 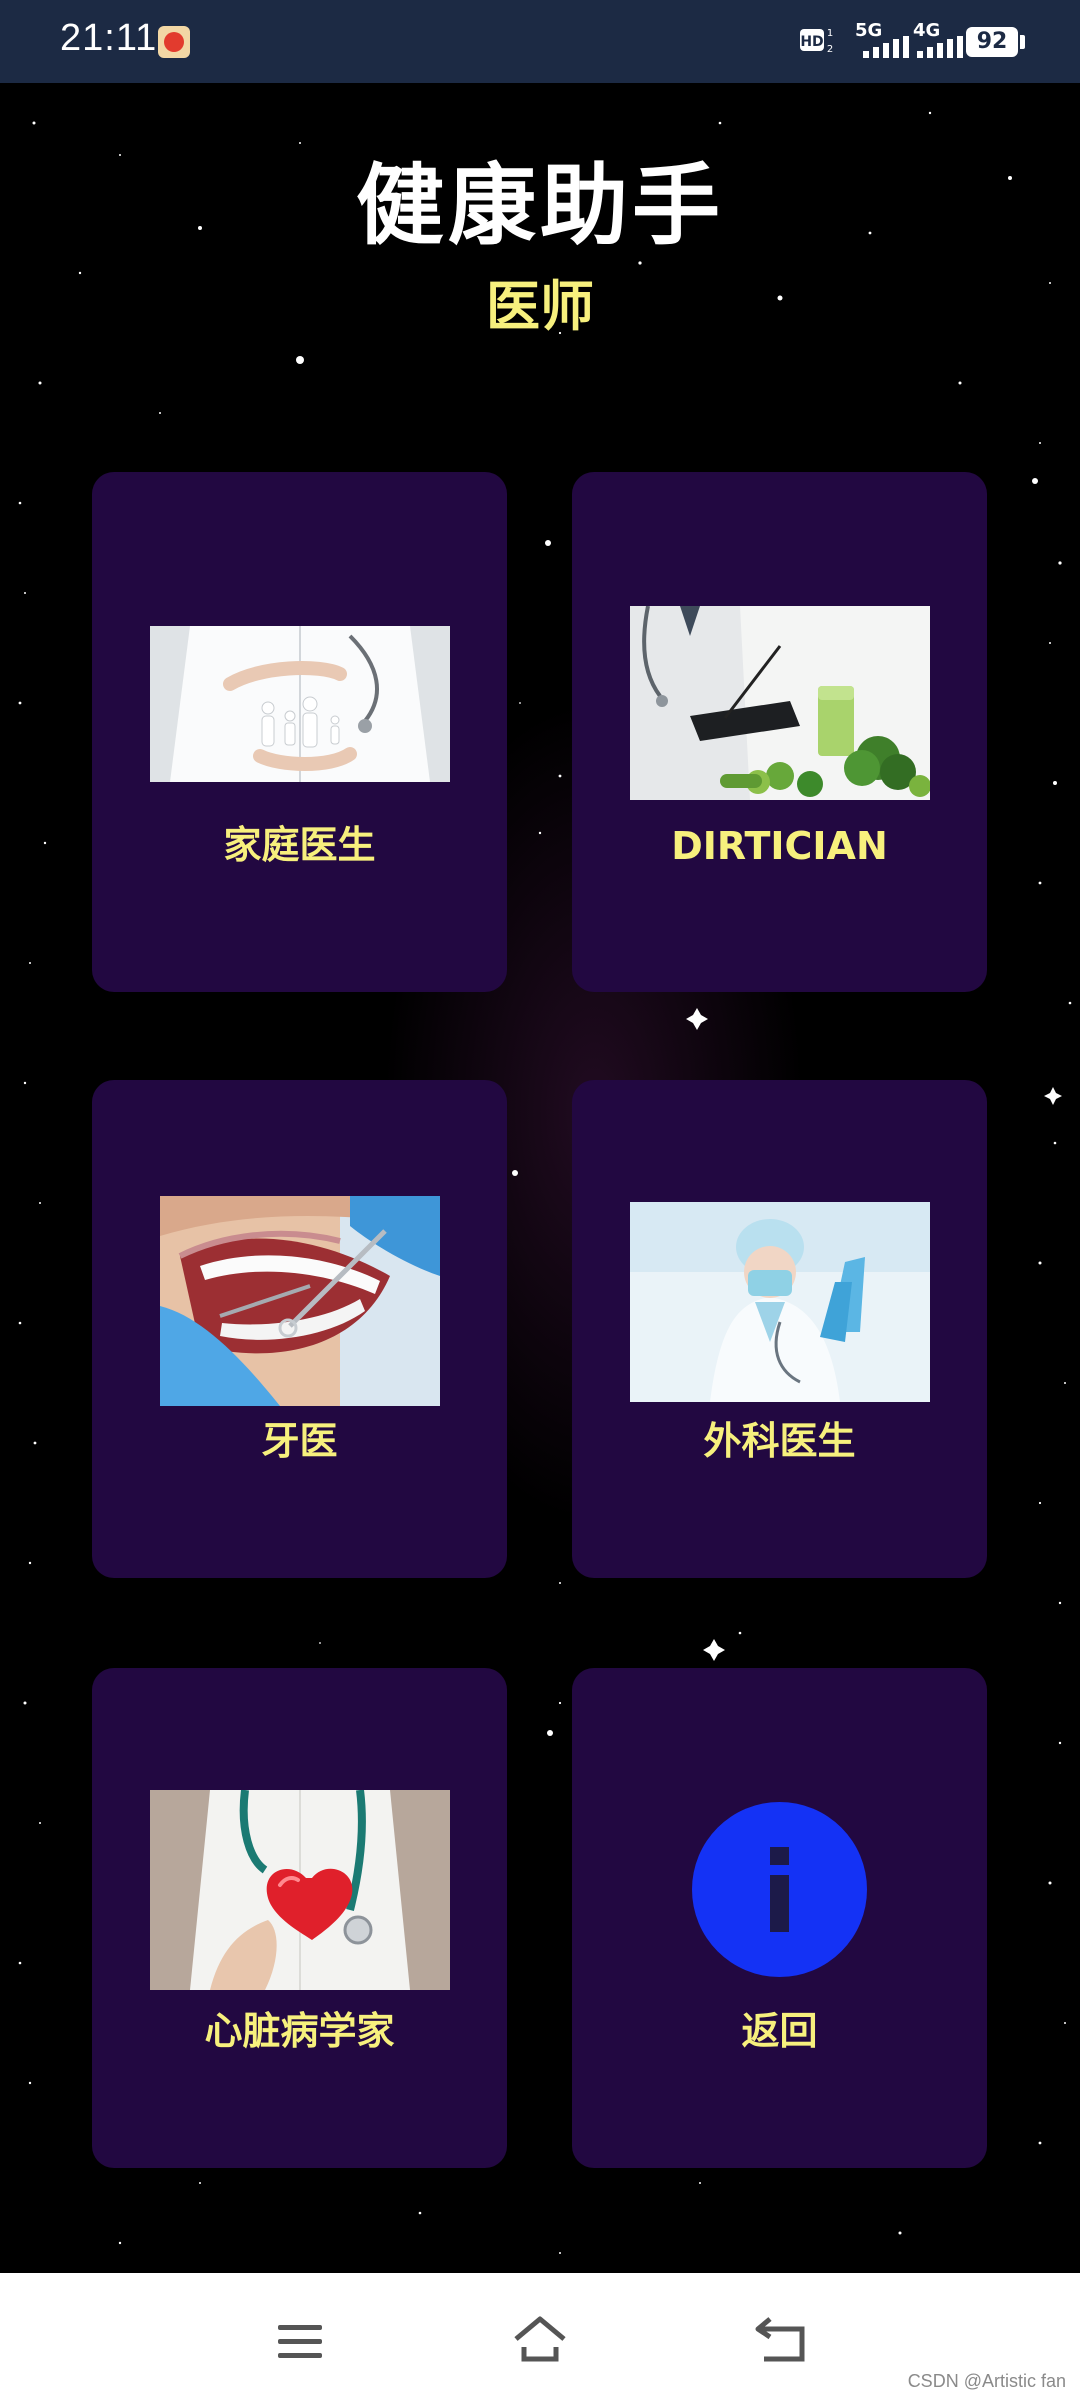 I want to click on cardiologist-card: 心脏病学家, so click(x=299, y=1918).